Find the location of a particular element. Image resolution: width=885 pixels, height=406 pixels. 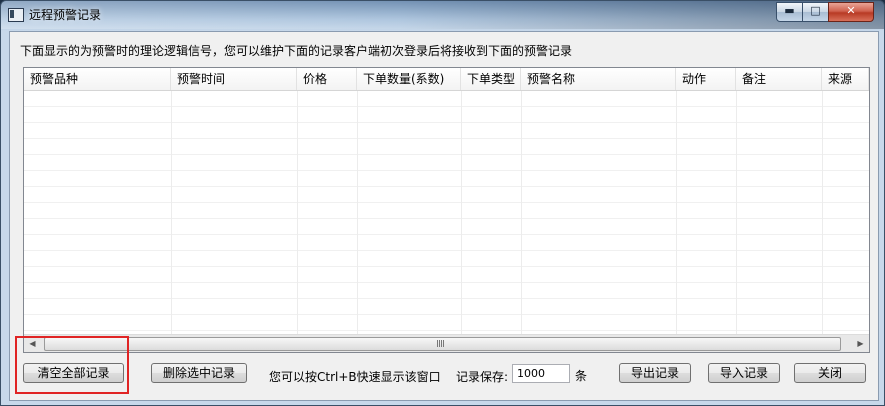

scrollbar-thumb is located at coordinates (442, 344).